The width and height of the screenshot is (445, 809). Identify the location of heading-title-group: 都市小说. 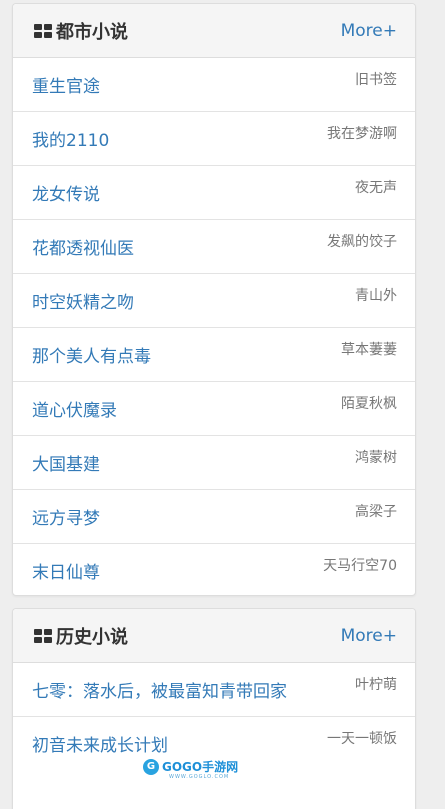
(81, 31).